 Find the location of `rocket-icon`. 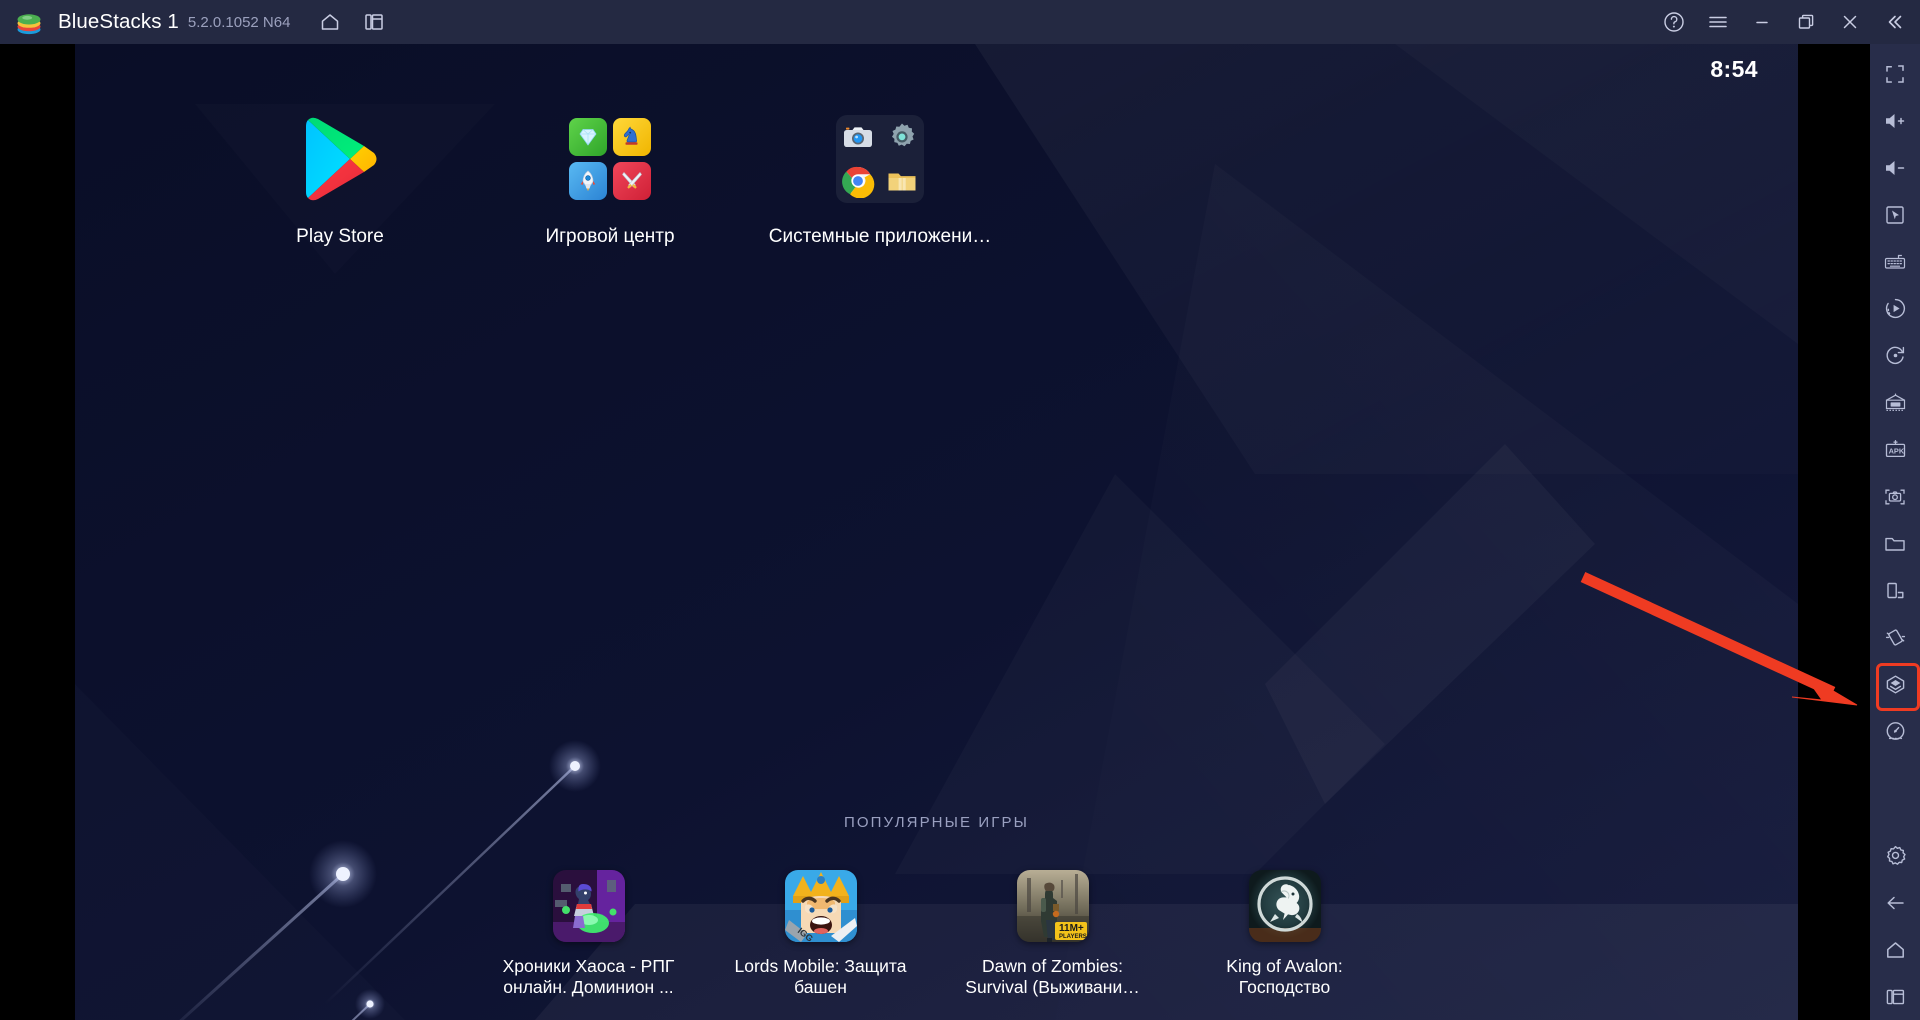

rocket-icon is located at coordinates (588, 181).